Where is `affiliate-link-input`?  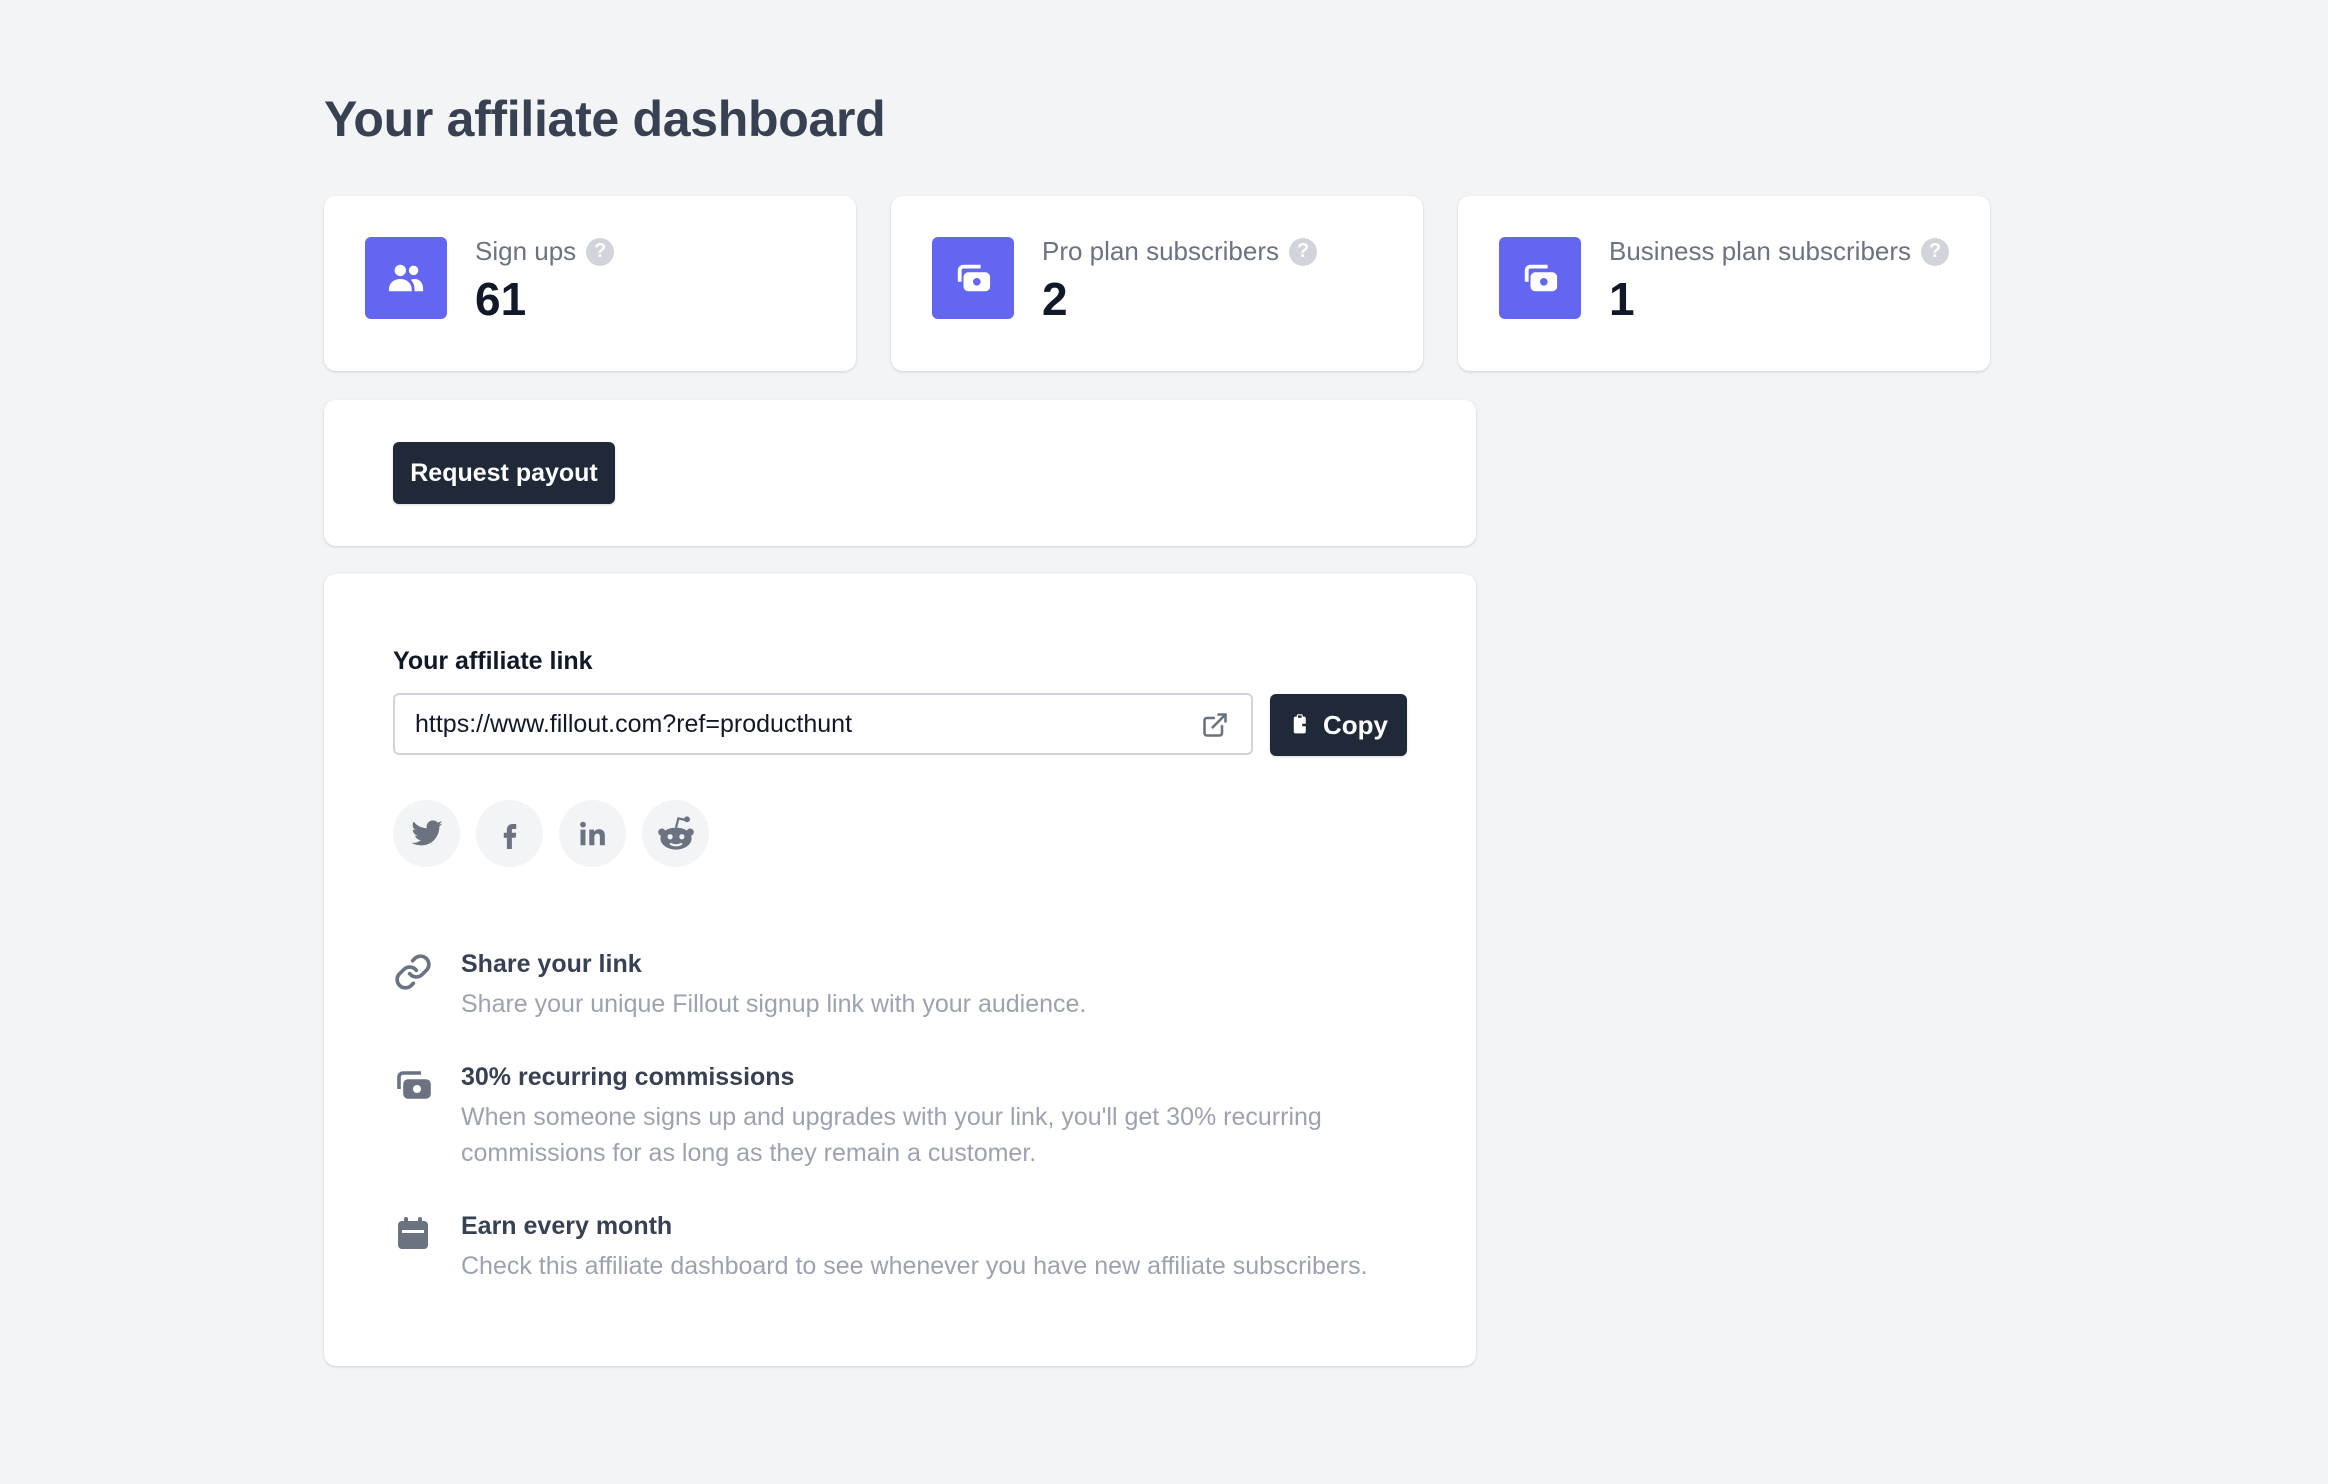
affiliate-link-input is located at coordinates (795, 724).